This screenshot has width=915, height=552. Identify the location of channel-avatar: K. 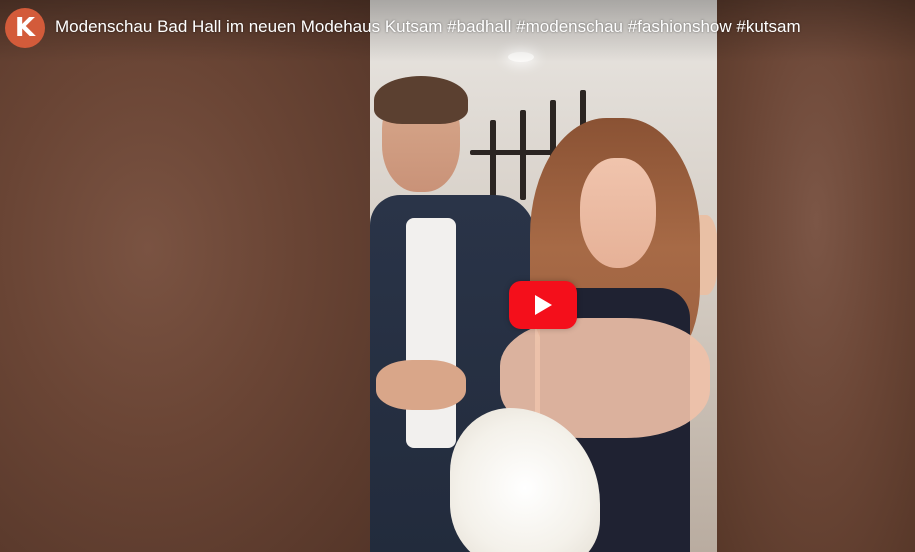
(25, 28).